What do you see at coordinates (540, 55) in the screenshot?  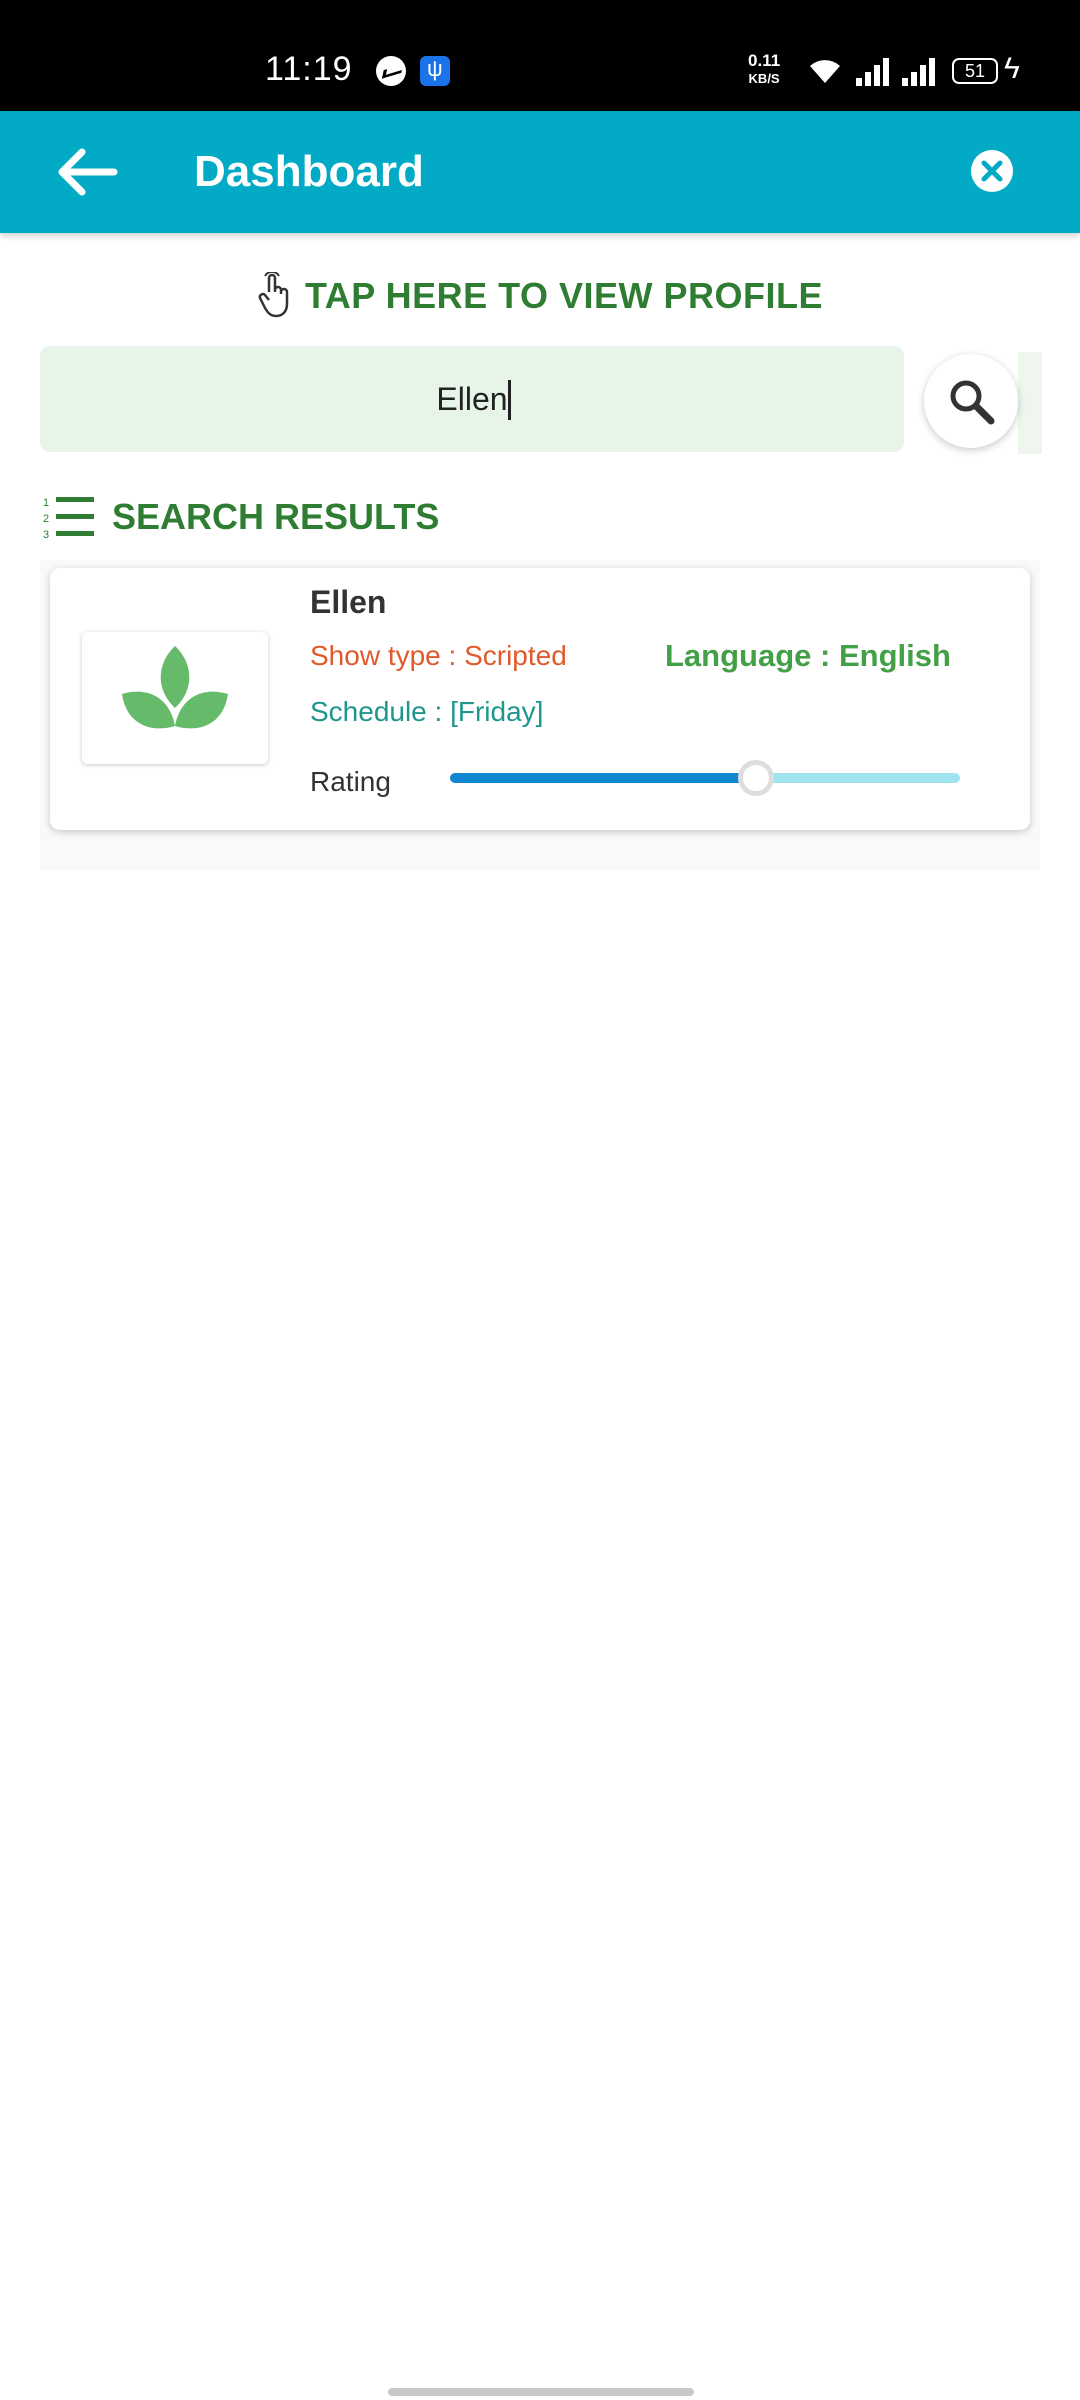 I see `status-bar: 11:19 0.11 KB/S 51 ϟ` at bounding box center [540, 55].